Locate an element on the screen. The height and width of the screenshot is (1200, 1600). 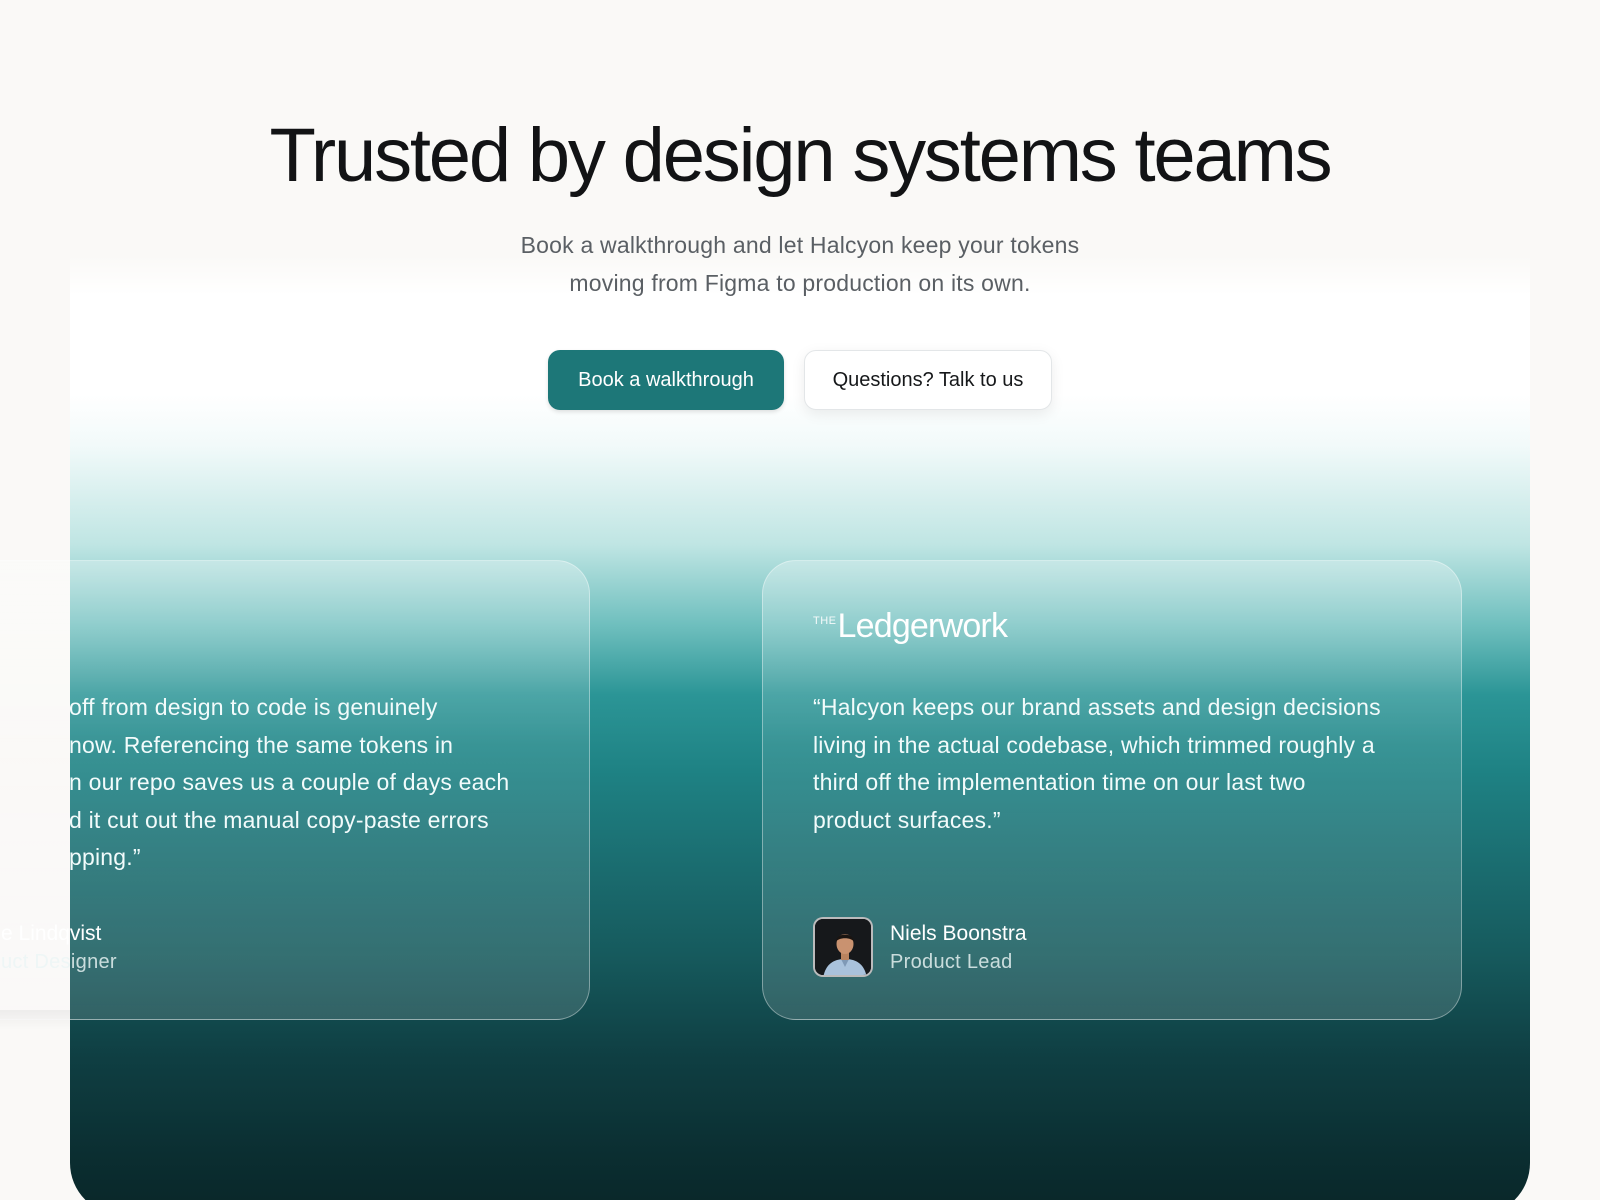
book-walkthrough-button: Book a walkthrough is located at coordinates (666, 380).